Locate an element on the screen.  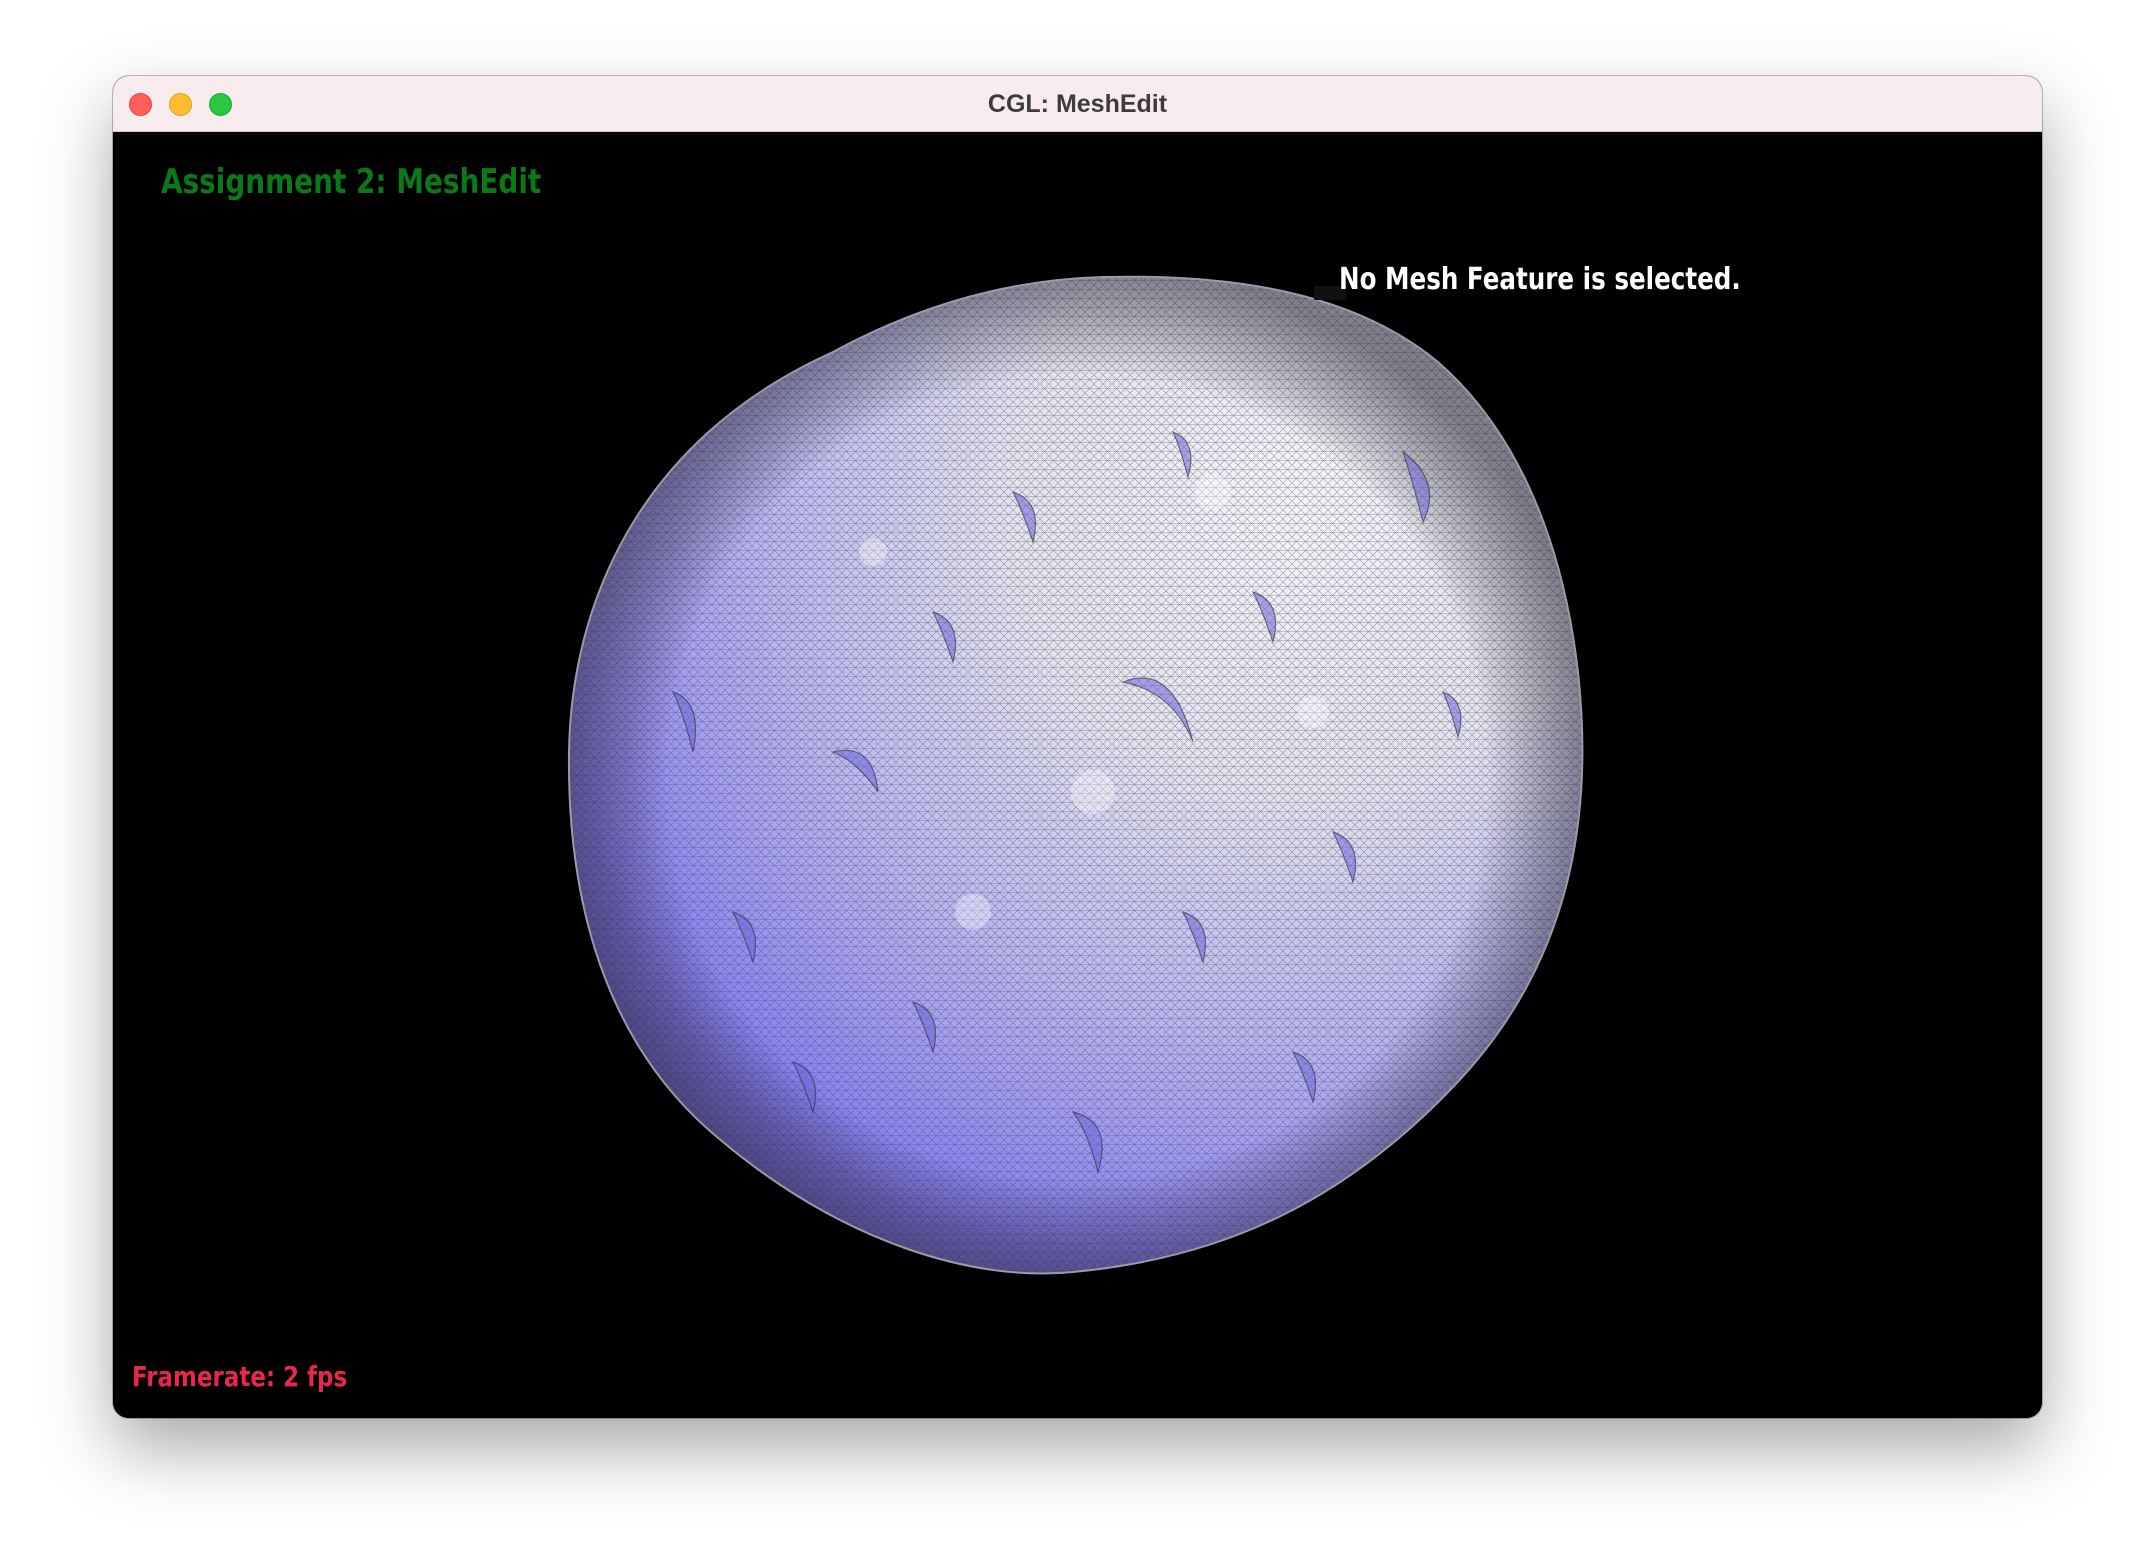
window-title: CGL: MeshEdit is located at coordinates (1077, 104).